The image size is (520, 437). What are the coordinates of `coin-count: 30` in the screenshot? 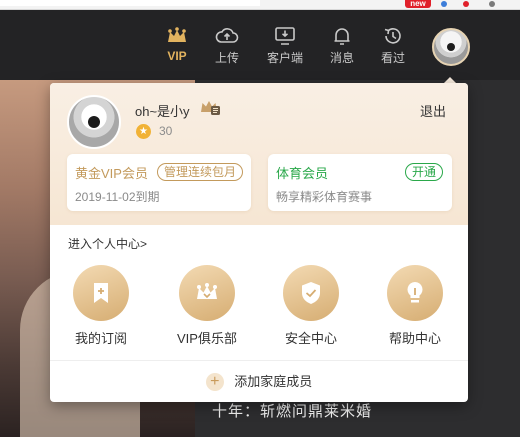 It's located at (166, 131).